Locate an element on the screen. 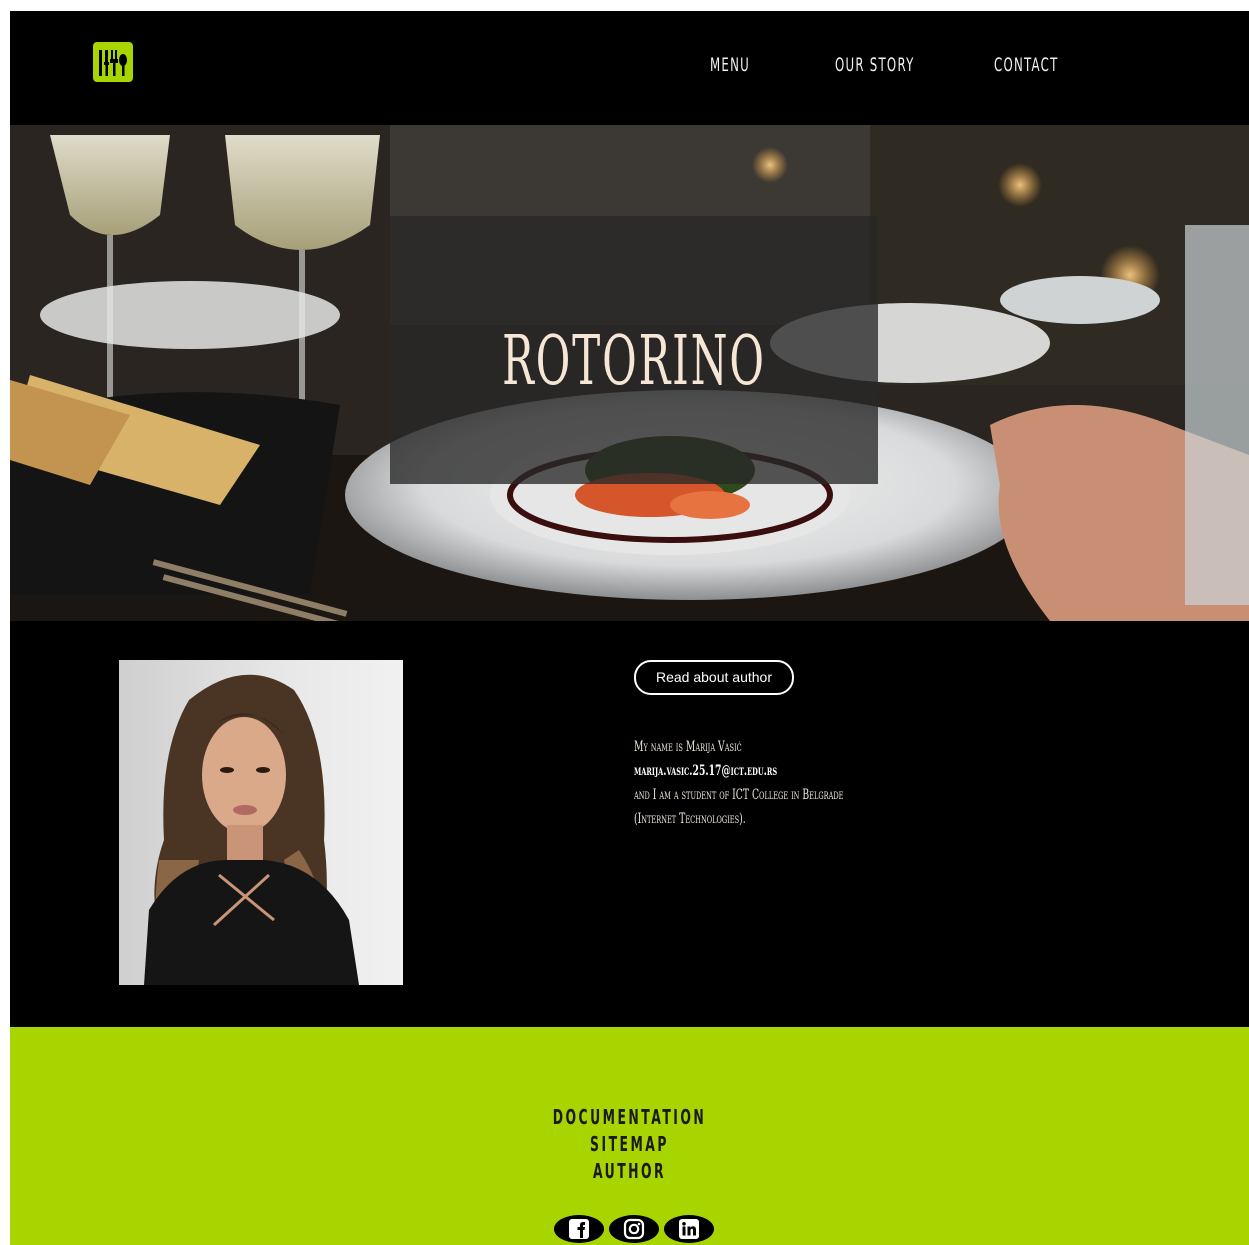  nav-menu: MENU is located at coordinates (730, 65).